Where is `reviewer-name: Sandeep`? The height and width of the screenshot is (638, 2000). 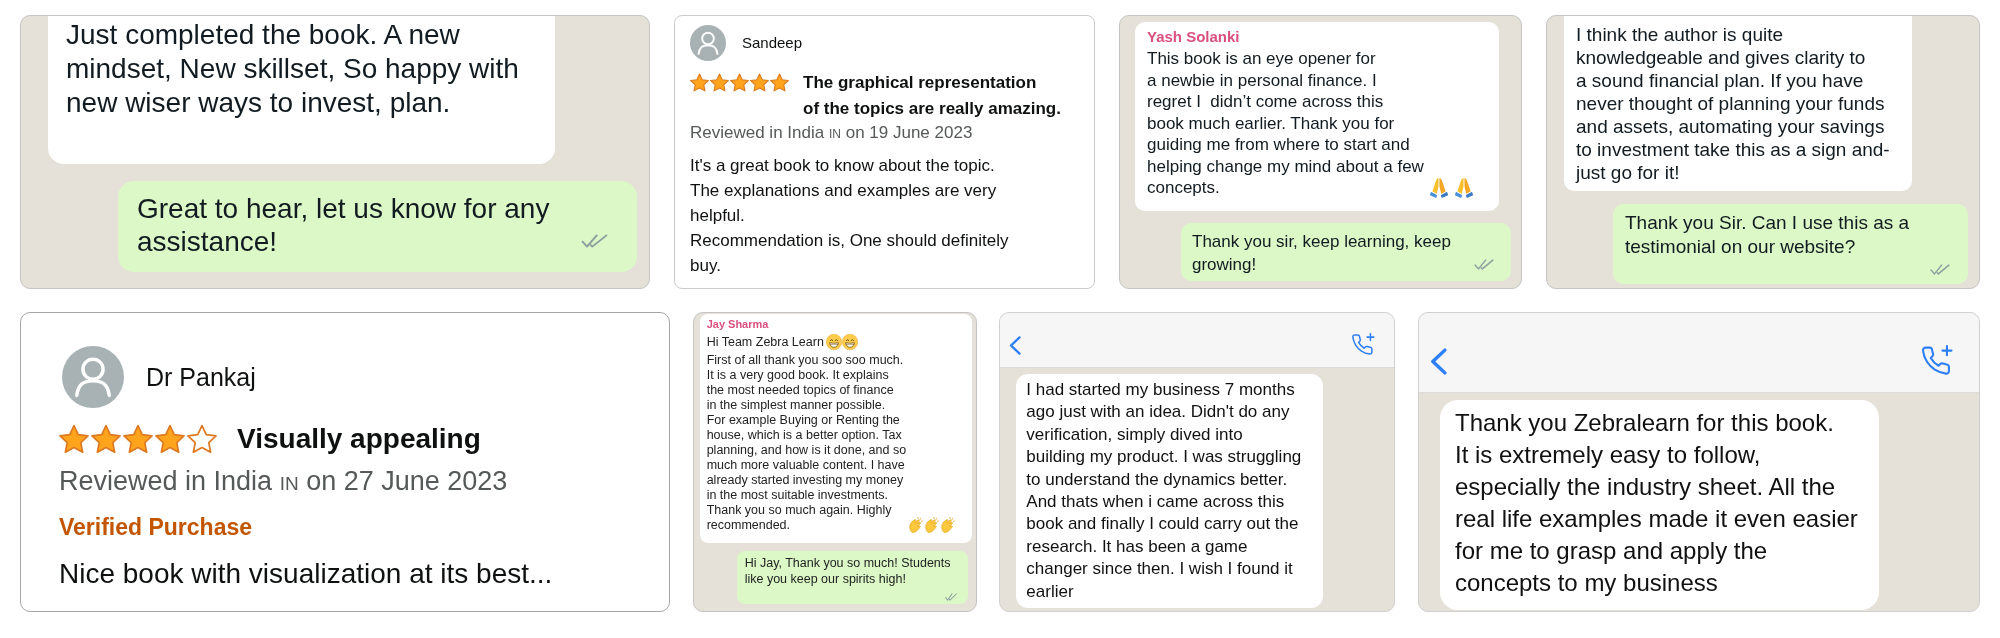 reviewer-name: Sandeep is located at coordinates (772, 43).